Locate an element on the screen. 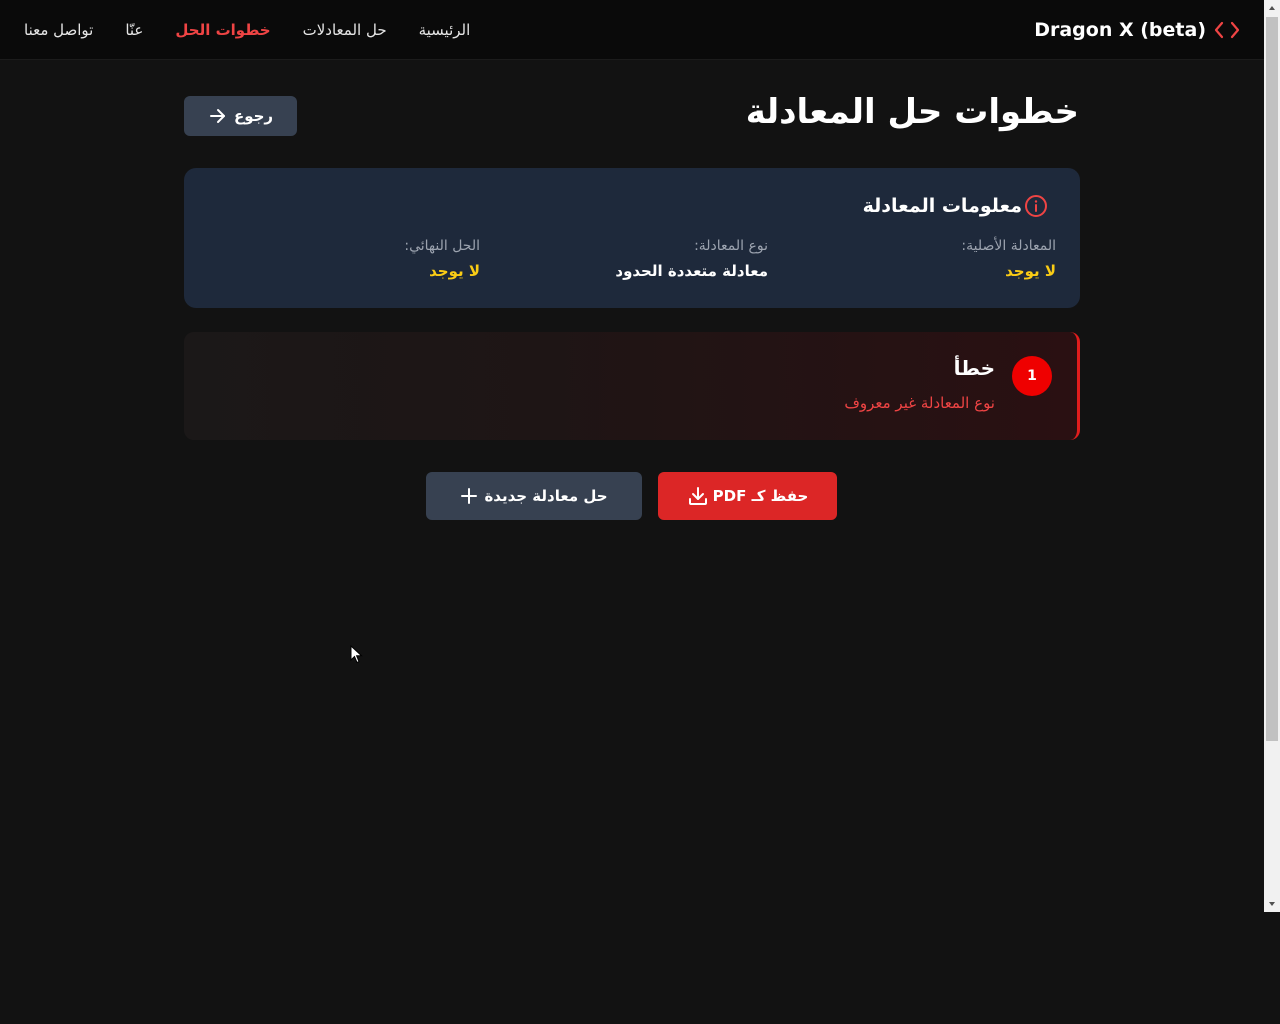 The height and width of the screenshot is (1024, 1280). equation-type-value: معادلة متعددة الحدود is located at coordinates (691, 271).